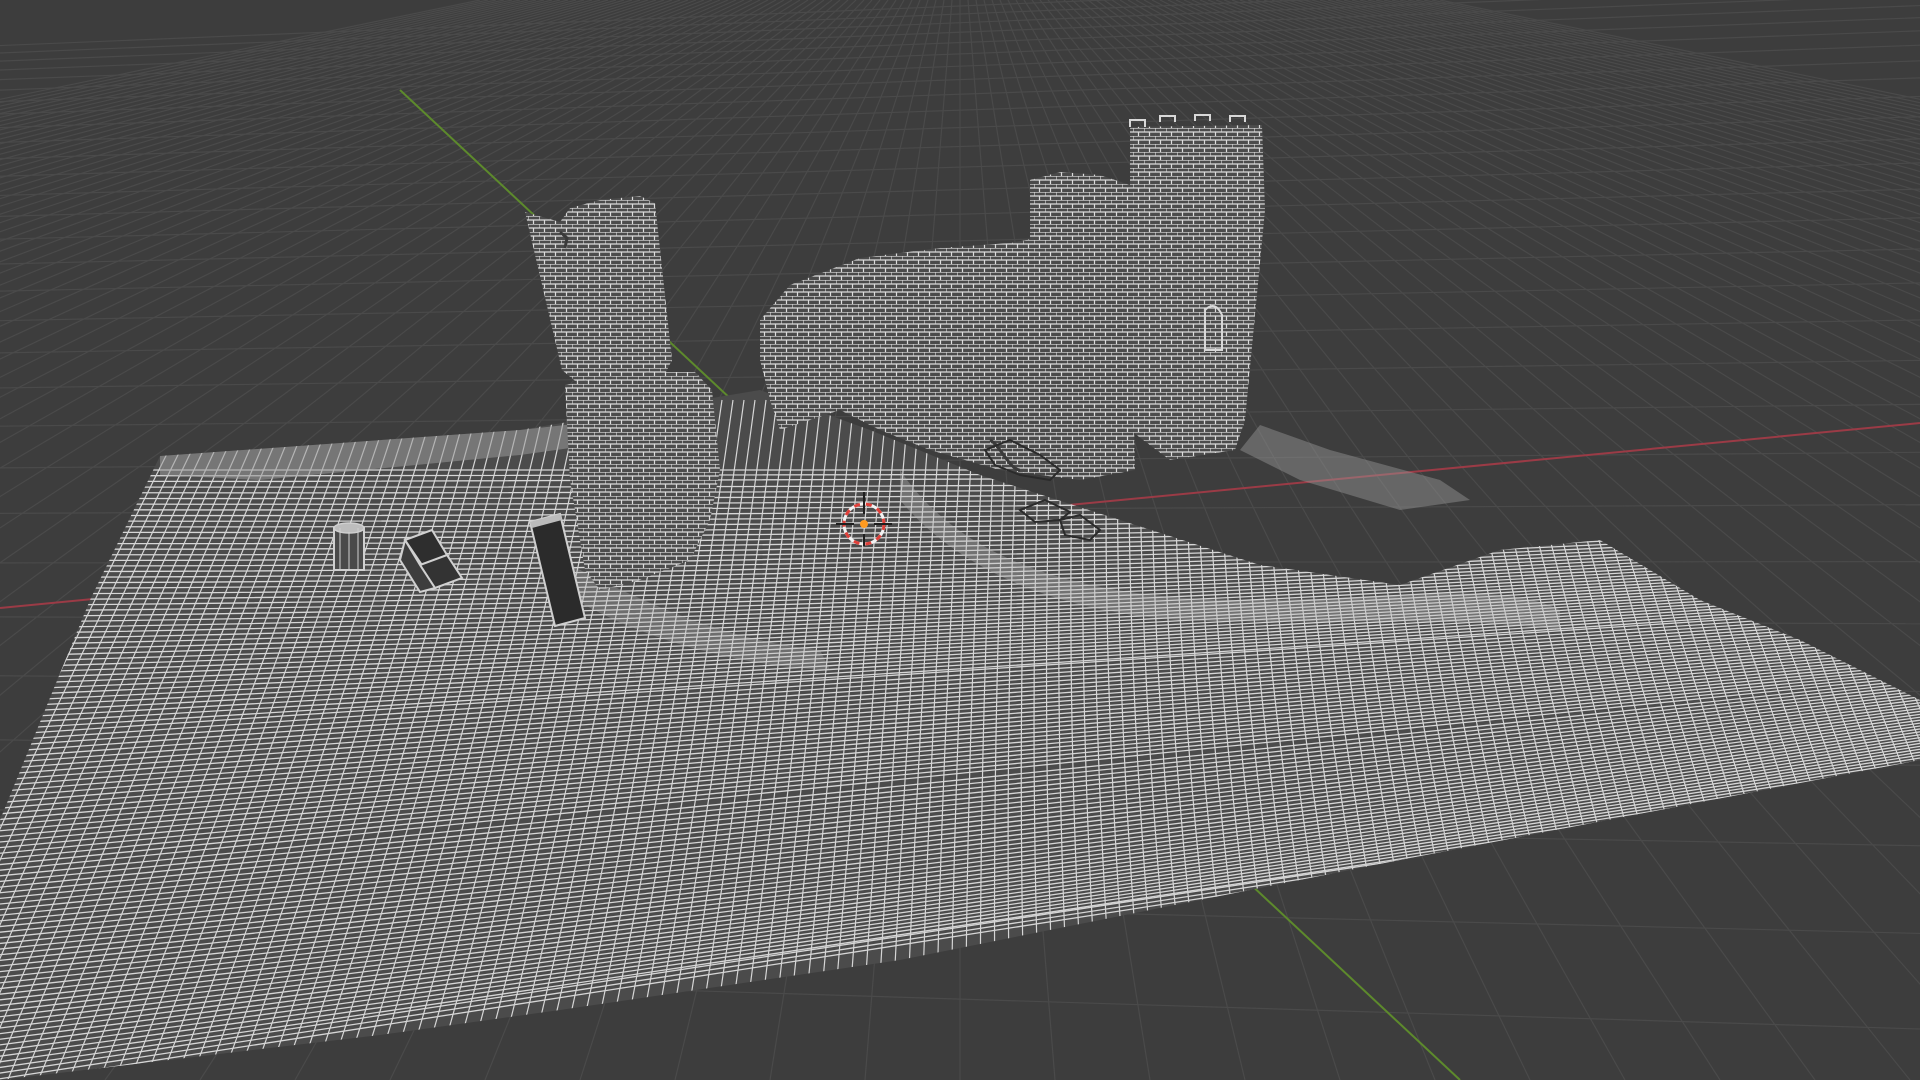 This screenshot has height=1080, width=1920. Describe the element at coordinates (864, 524) in the screenshot. I see `object-origin-dot` at that location.